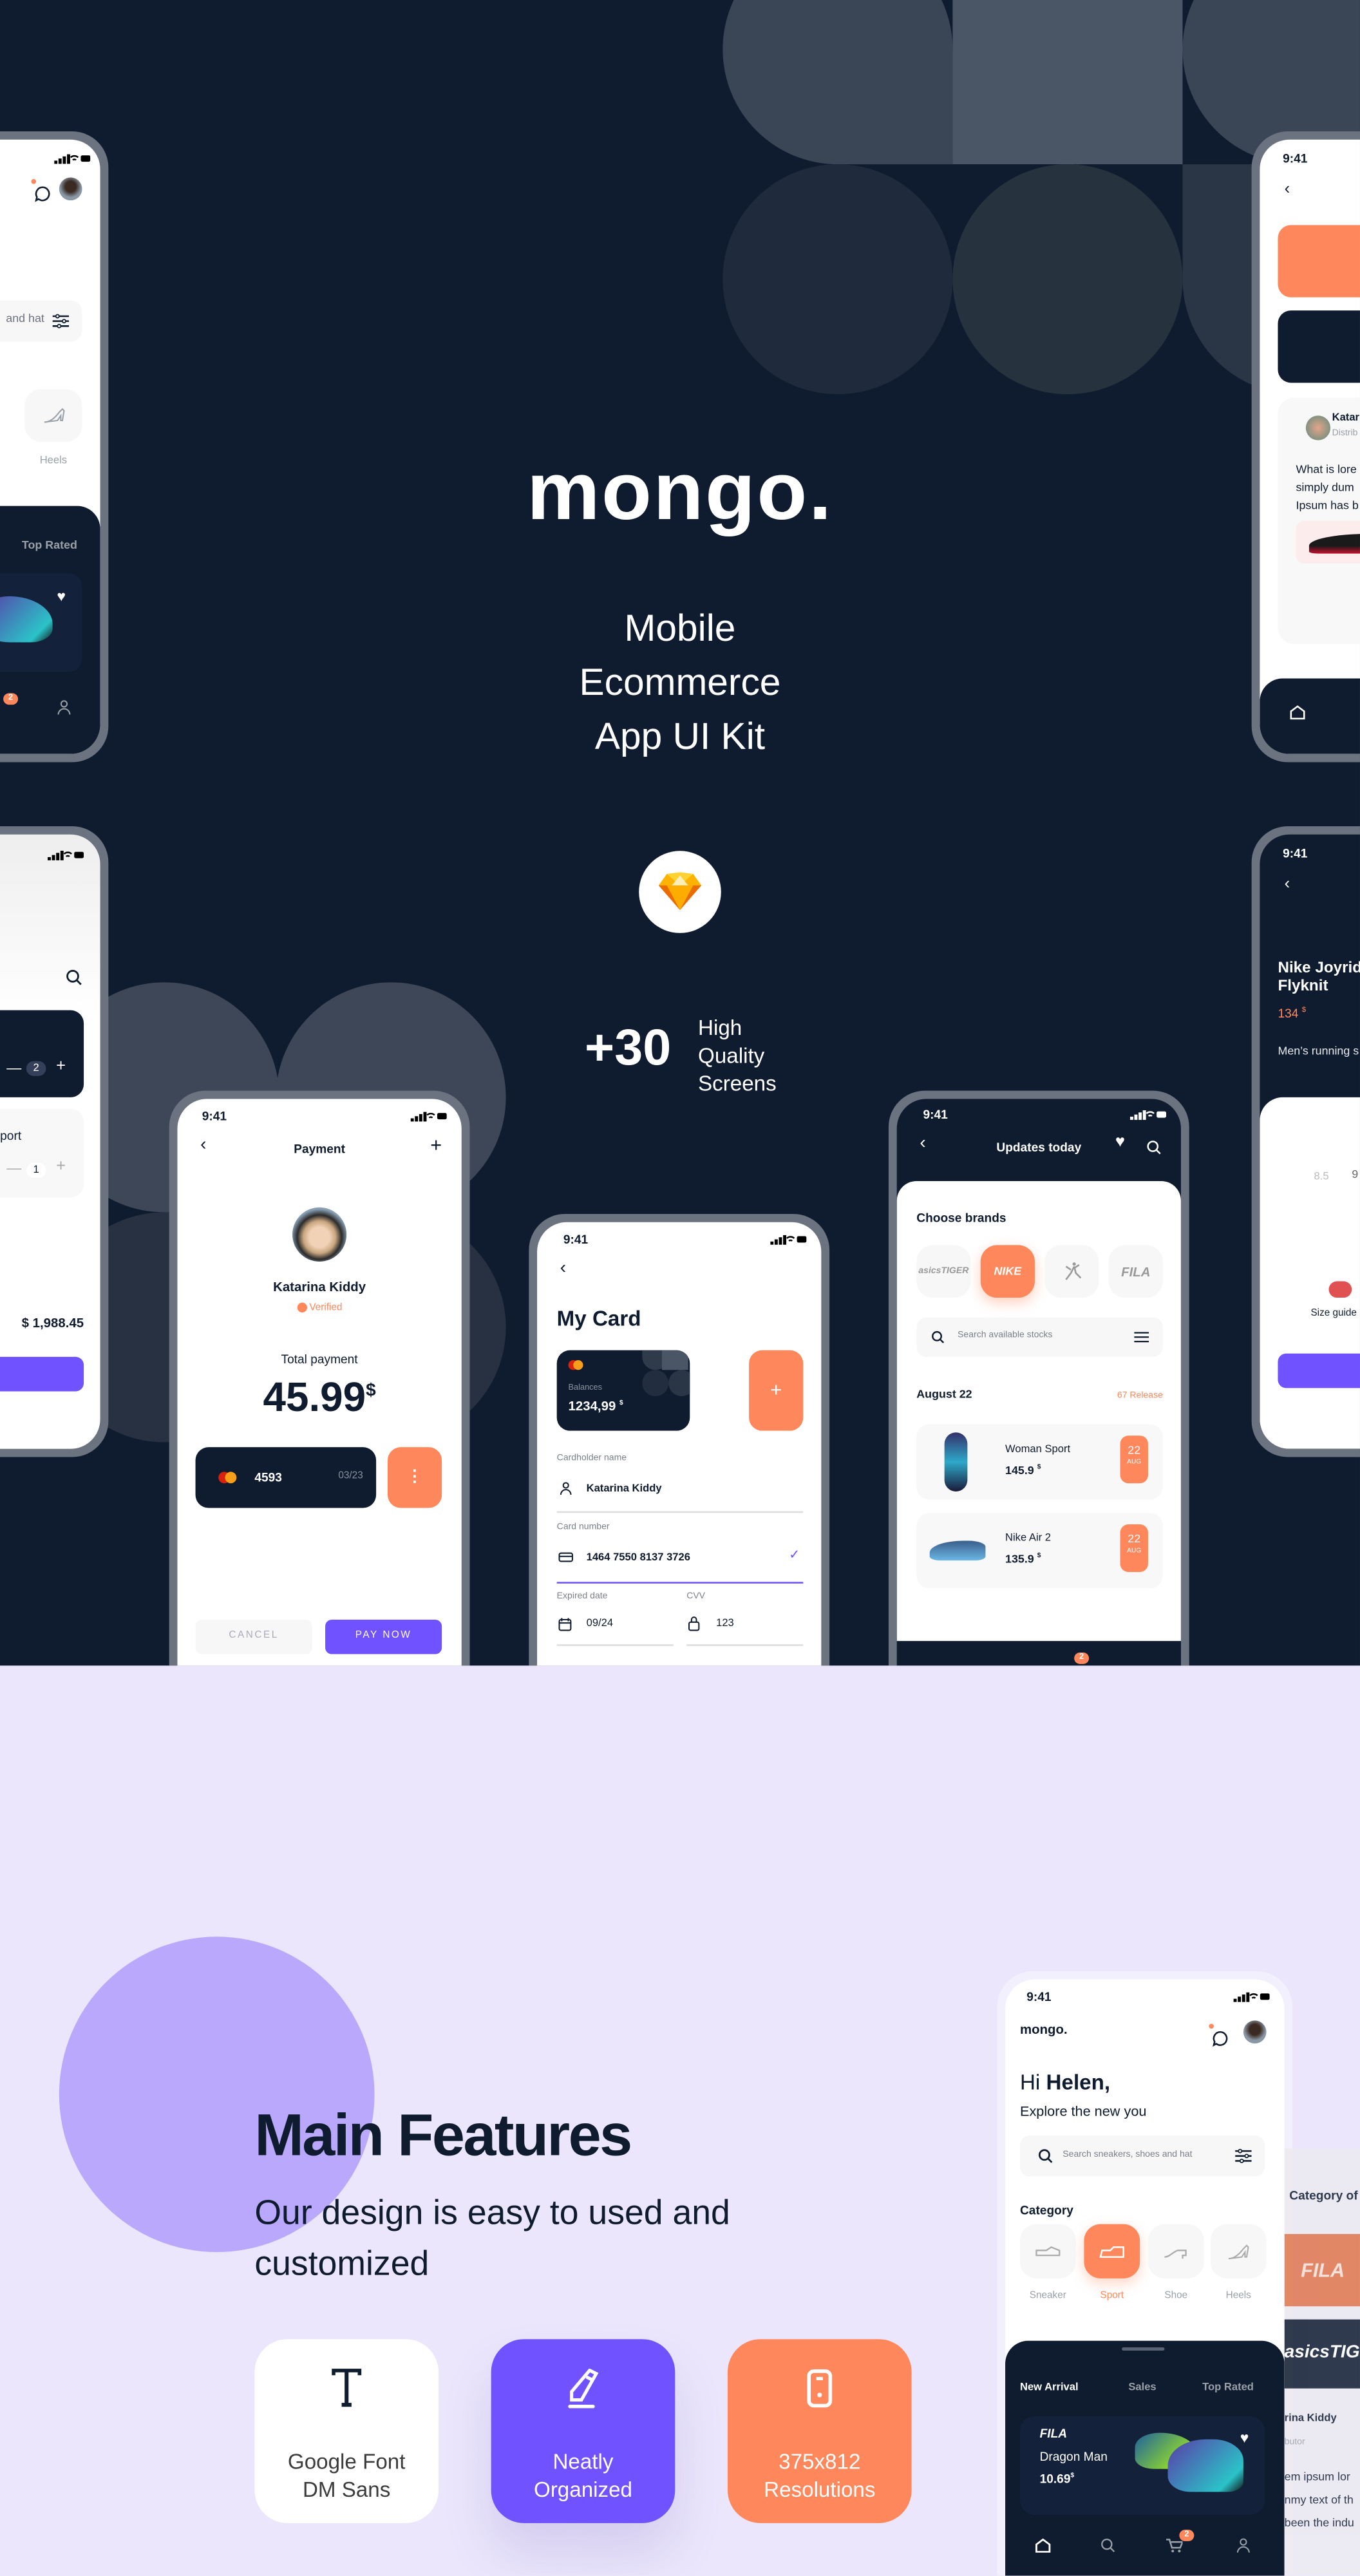 The height and width of the screenshot is (2576, 1360). What do you see at coordinates (436, 1145) in the screenshot?
I see `add-icon: +` at bounding box center [436, 1145].